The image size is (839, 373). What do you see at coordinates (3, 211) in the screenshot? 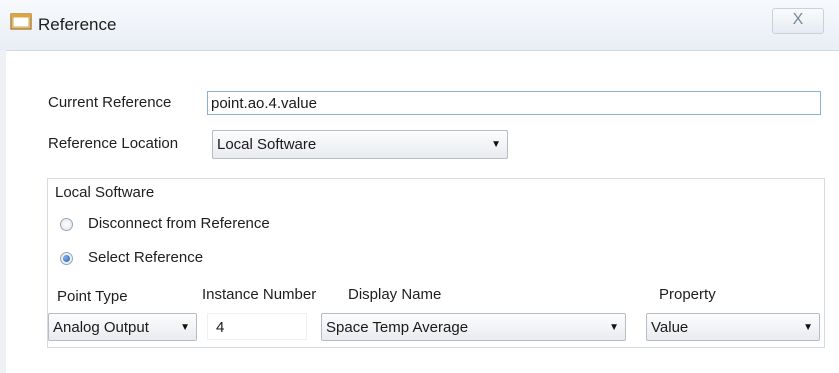
I see `window-left-edge` at bounding box center [3, 211].